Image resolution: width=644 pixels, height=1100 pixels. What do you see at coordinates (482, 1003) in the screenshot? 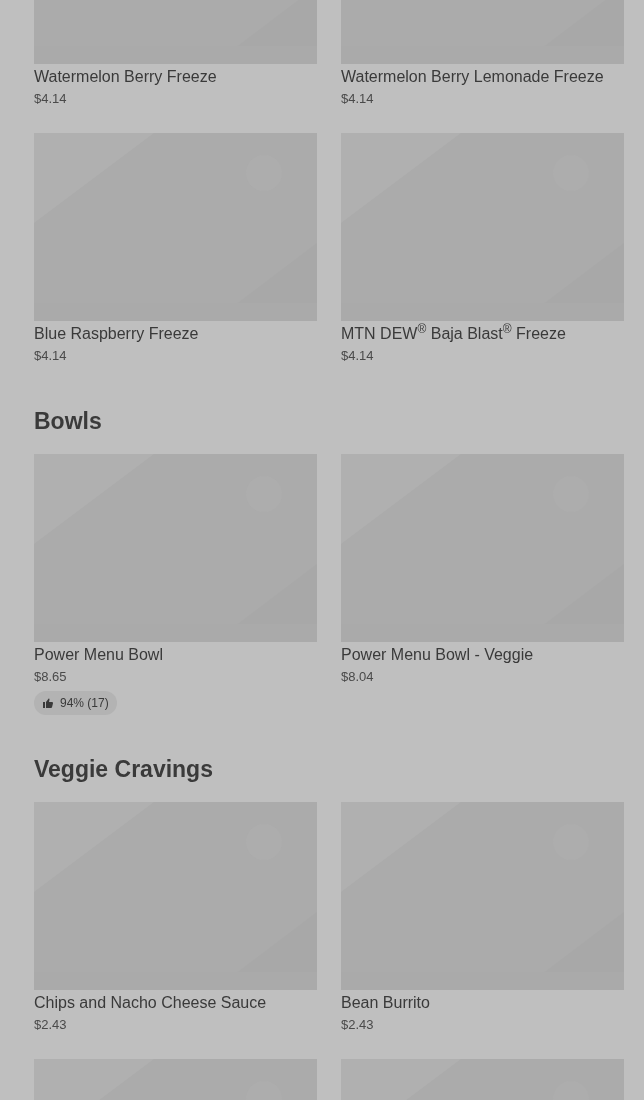
I see `item-name: Bean Burrito` at bounding box center [482, 1003].